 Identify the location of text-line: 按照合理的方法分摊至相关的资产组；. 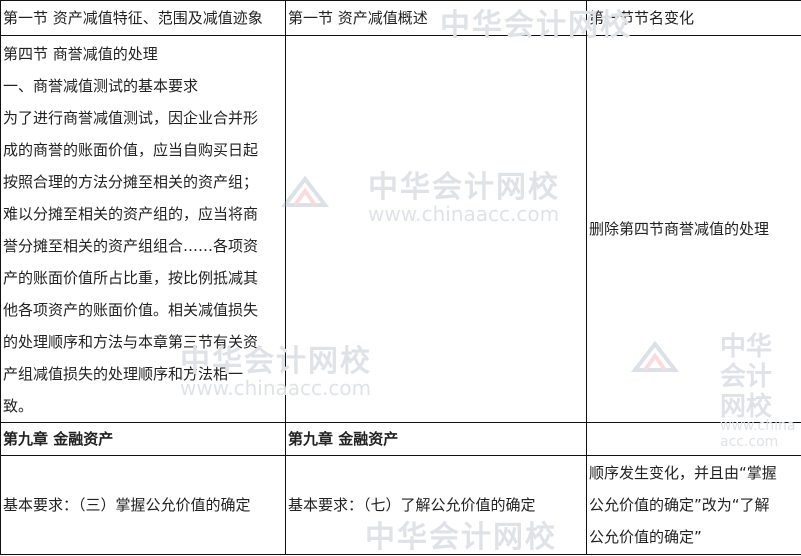
(143, 182).